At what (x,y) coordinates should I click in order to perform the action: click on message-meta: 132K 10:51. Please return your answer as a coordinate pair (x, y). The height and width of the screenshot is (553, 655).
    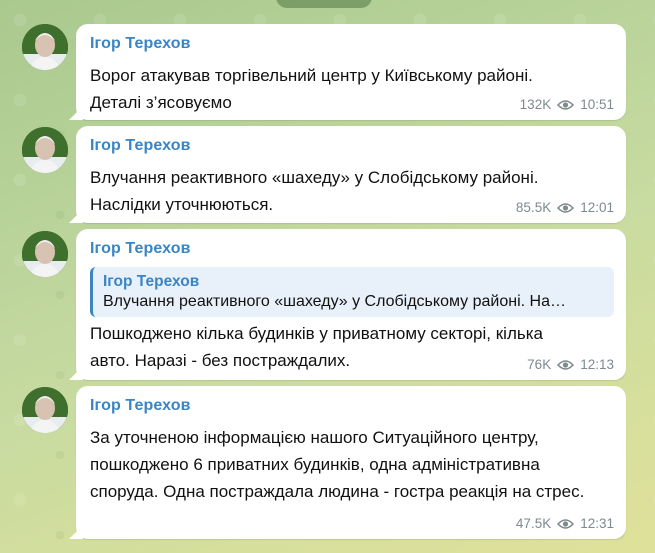
    Looking at the image, I should click on (567, 104).